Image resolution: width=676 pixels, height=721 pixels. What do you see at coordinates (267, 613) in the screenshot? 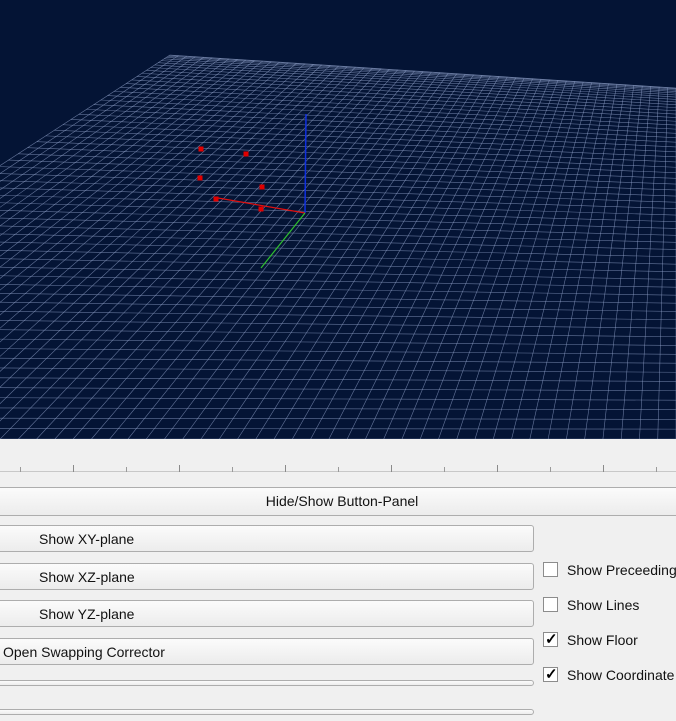
I see `show-yz-plane-button: Show YZ-plane` at bounding box center [267, 613].